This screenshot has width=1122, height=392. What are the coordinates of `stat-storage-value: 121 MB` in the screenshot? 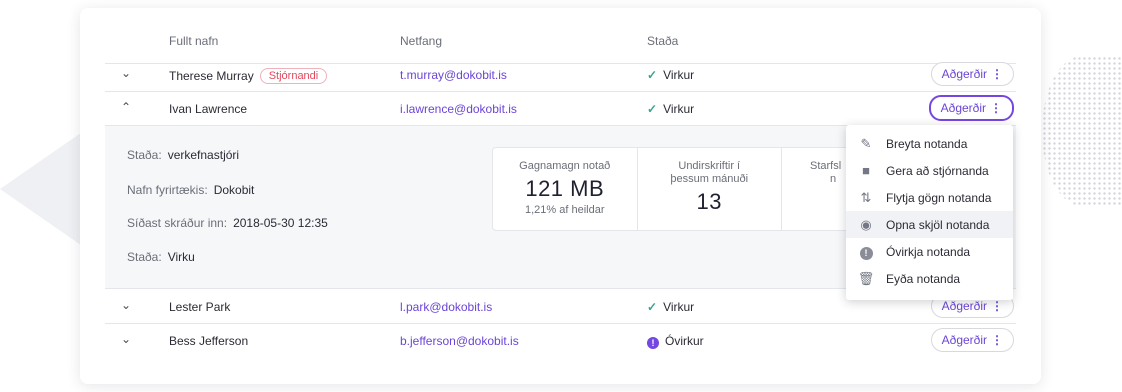 It's located at (565, 188).